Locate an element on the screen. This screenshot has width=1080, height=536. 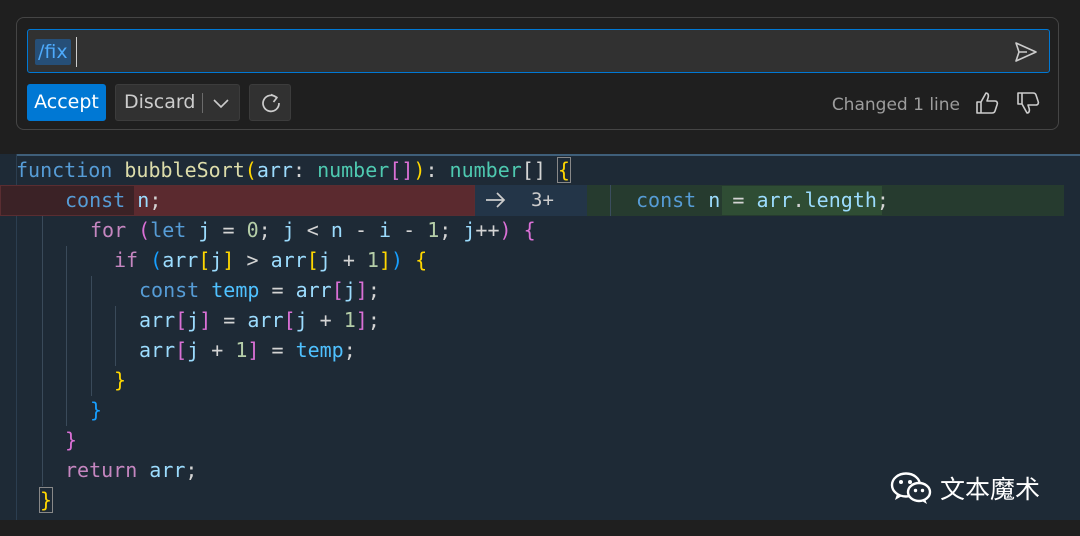
accept-button: Accept is located at coordinates (66, 102).